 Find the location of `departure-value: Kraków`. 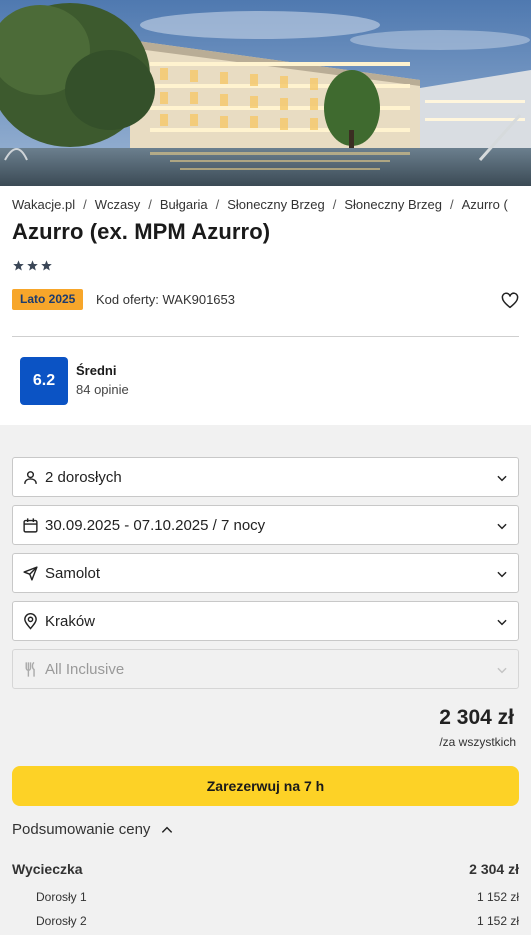

departure-value: Kraków is located at coordinates (70, 621).